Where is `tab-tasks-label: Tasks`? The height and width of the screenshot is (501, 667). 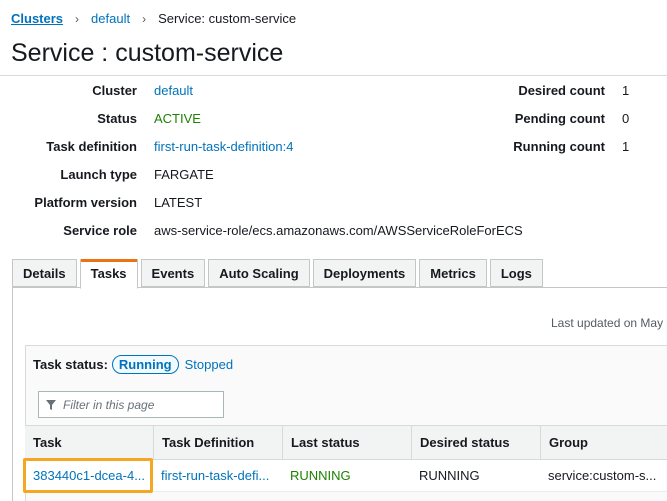 tab-tasks-label: Tasks is located at coordinates (108, 273).